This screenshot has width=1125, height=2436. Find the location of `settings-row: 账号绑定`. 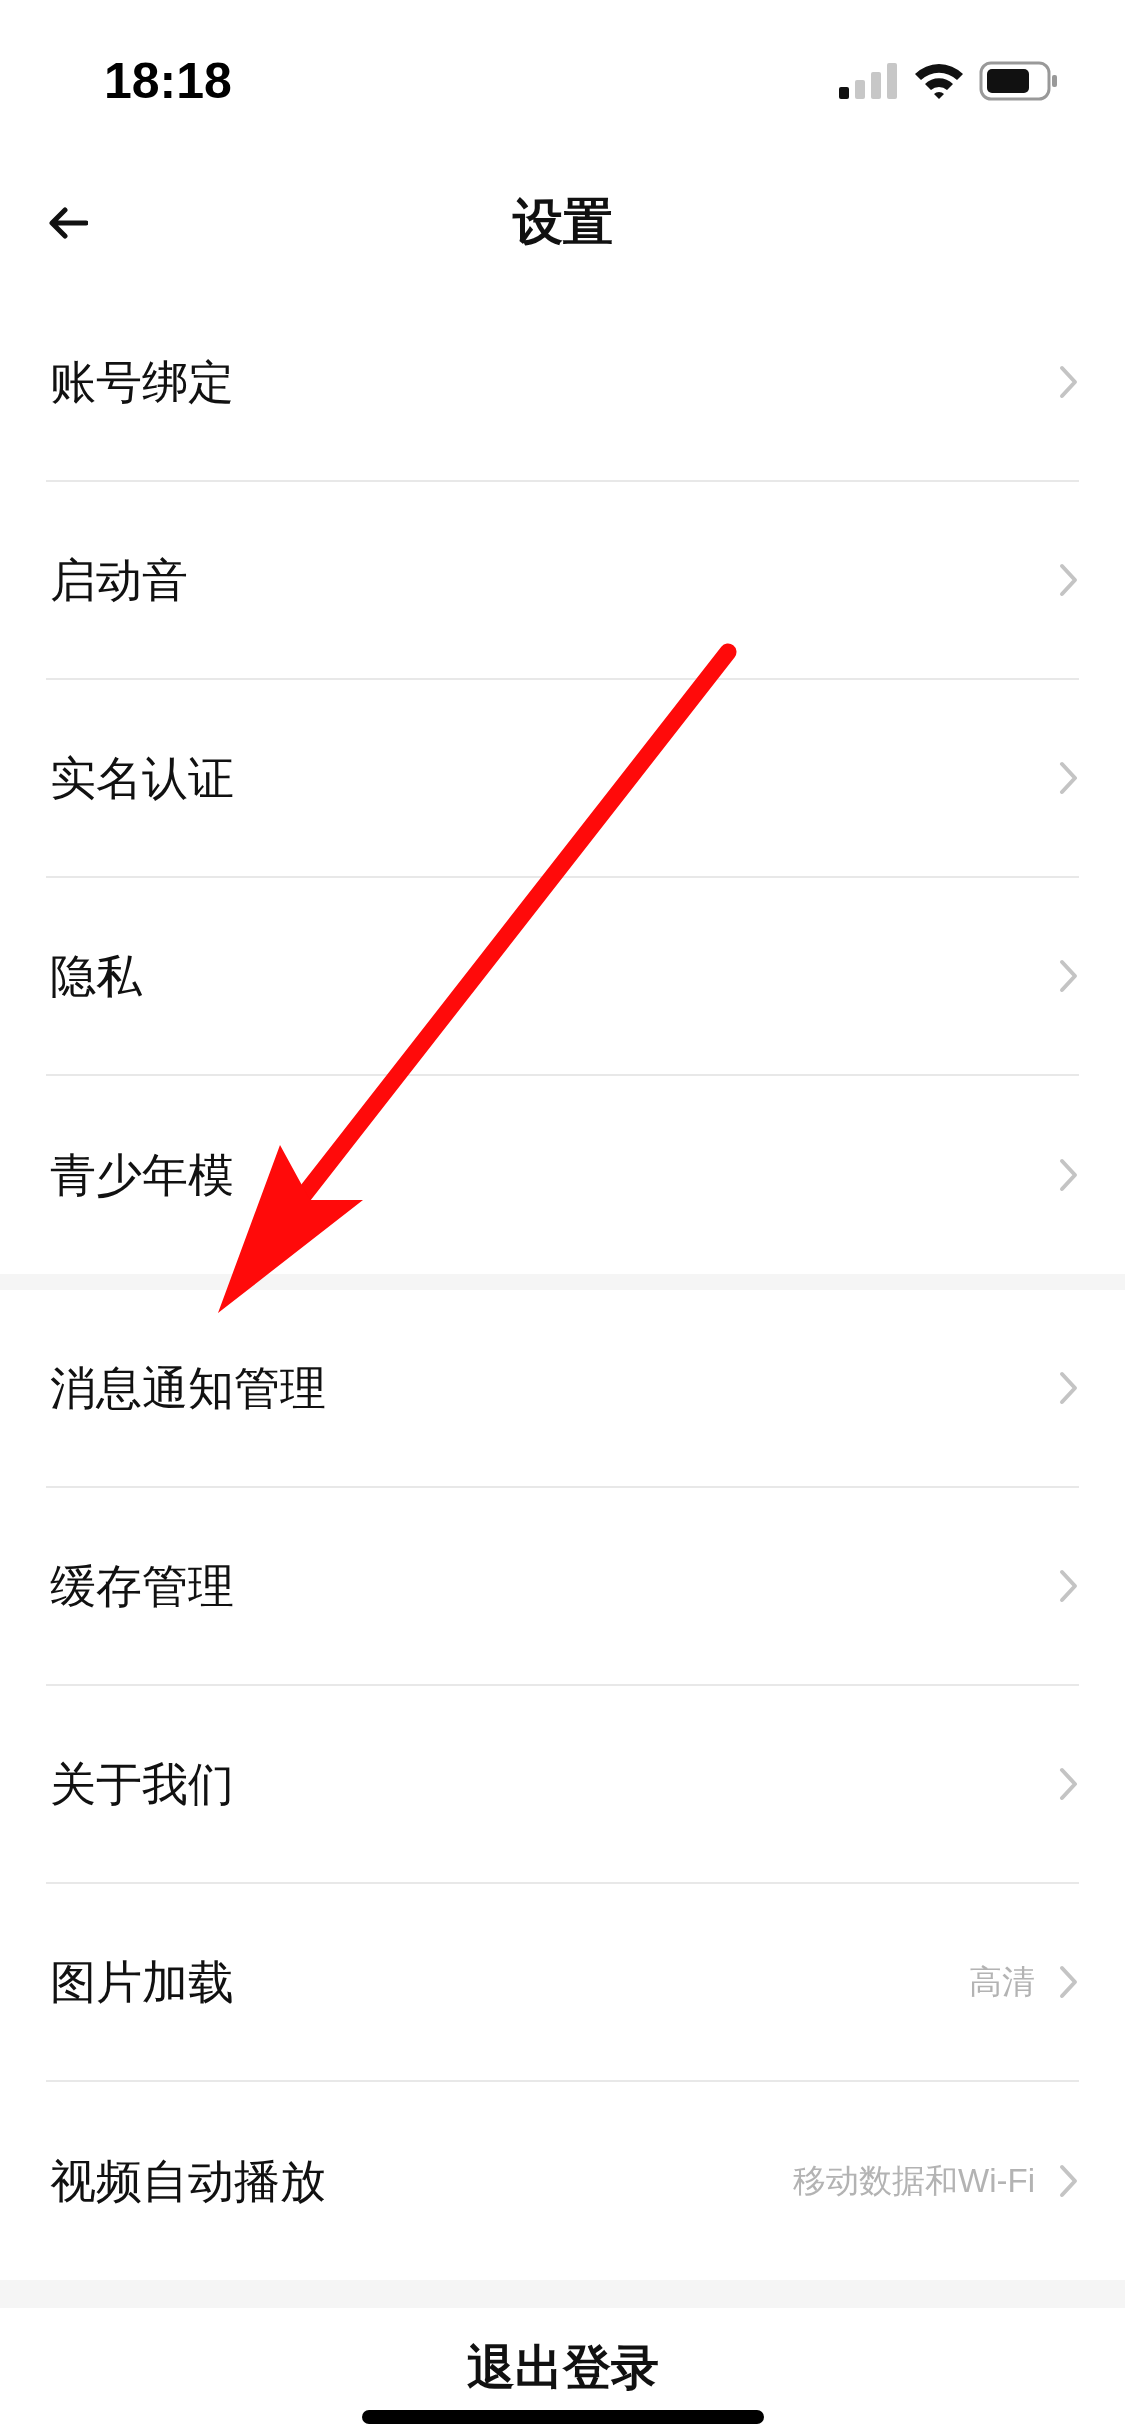

settings-row: 账号绑定 is located at coordinates (562, 383).